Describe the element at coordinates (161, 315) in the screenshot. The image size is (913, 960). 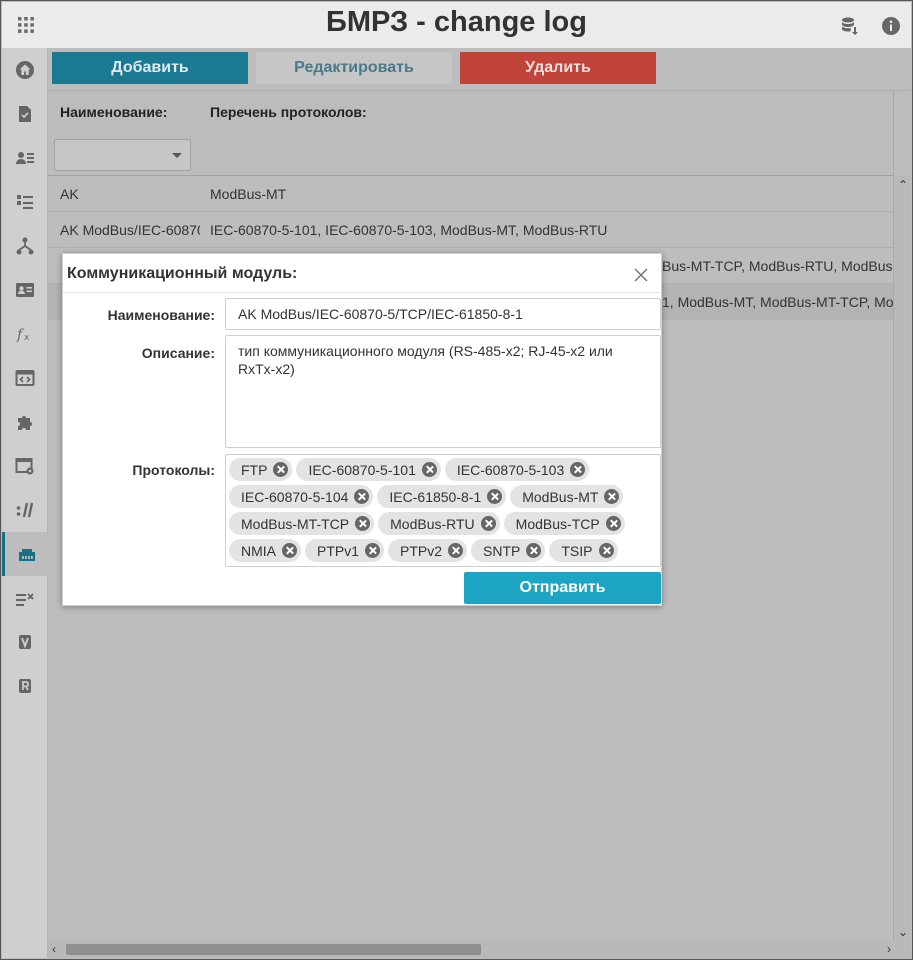
I see `name-label: Наименование:` at that location.